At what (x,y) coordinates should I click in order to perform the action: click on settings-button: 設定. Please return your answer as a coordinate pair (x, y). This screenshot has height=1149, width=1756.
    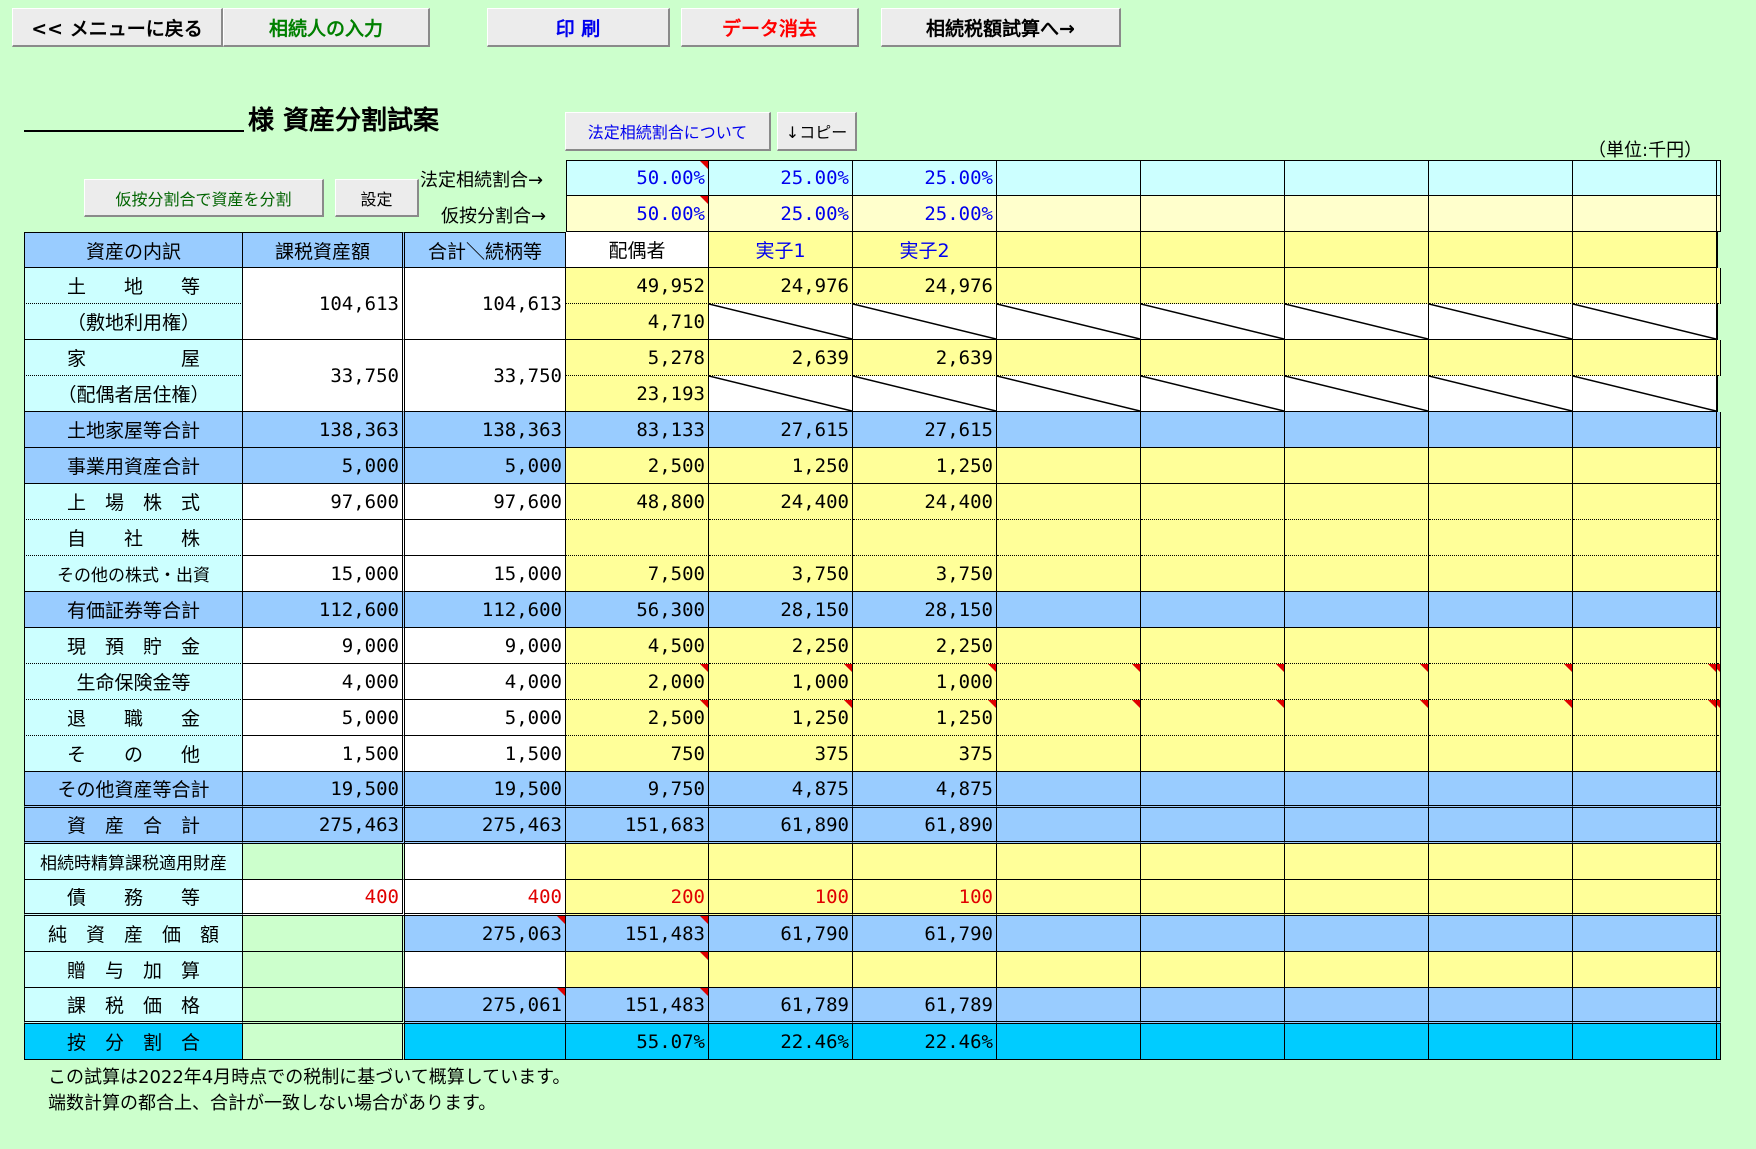
    Looking at the image, I should click on (377, 198).